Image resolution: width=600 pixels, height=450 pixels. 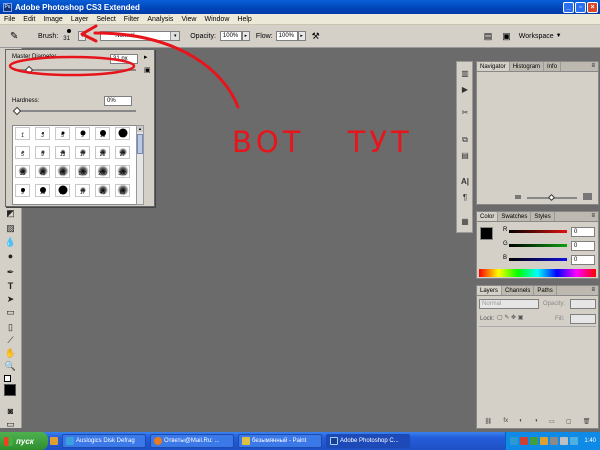 What do you see at coordinates (102, 171) in the screenshot?
I see `brush-preset: 200` at bounding box center [102, 171].